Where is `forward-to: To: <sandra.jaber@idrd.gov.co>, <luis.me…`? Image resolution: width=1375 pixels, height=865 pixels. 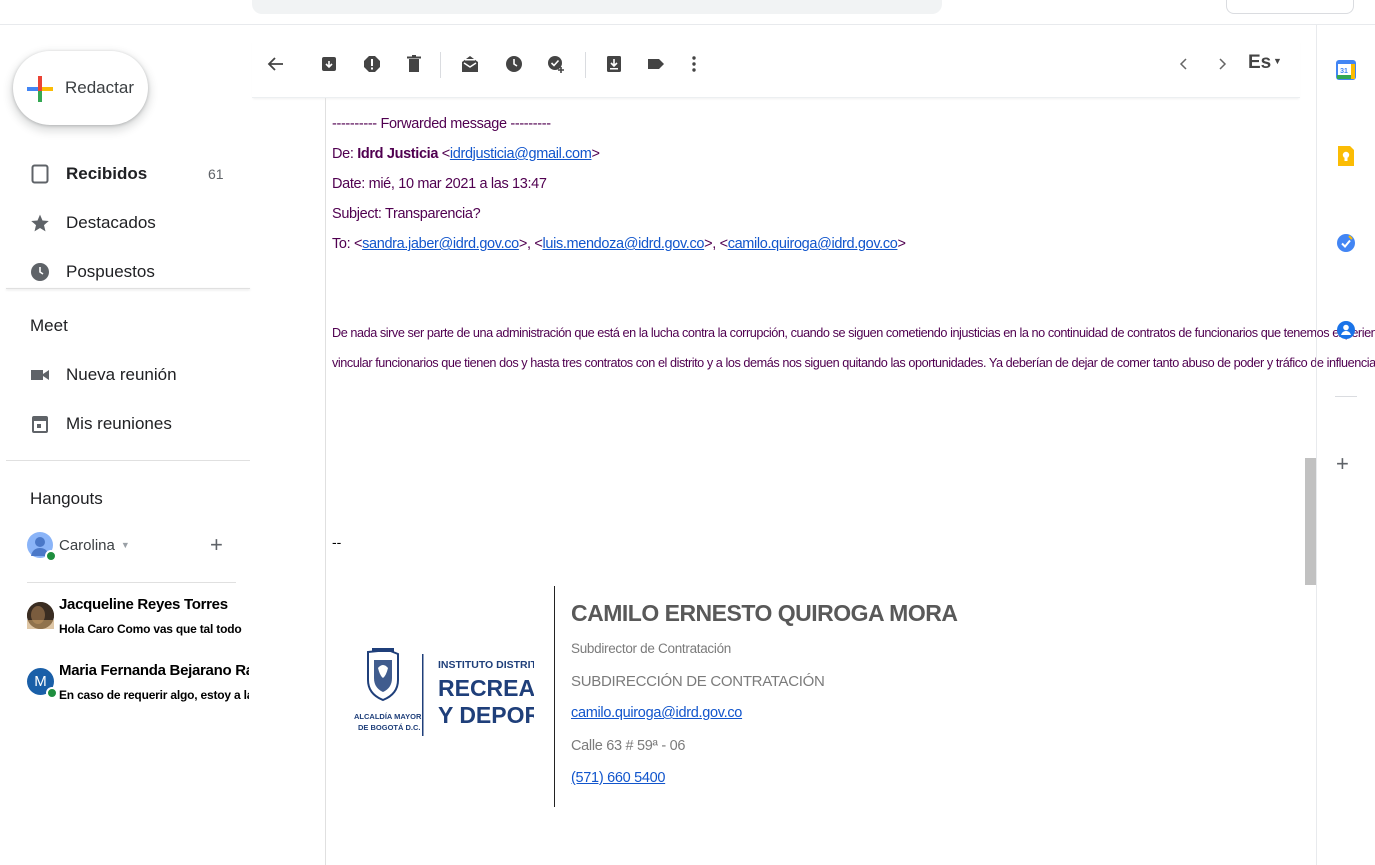
forward-to: To: <sandra.jaber@idrd.gov.co>, <luis.me… is located at coordinates (619, 244).